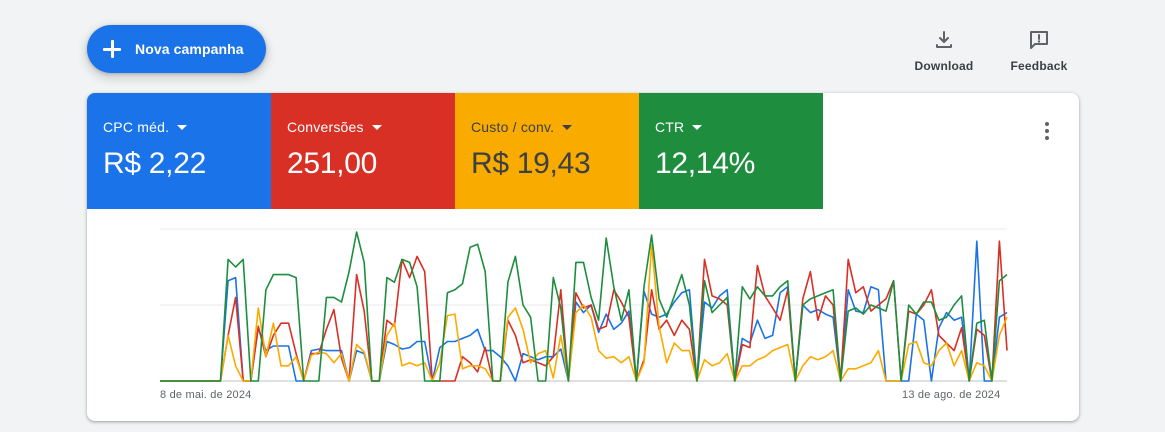 The height and width of the screenshot is (432, 1165). I want to click on feedback-icon, so click(1039, 40).